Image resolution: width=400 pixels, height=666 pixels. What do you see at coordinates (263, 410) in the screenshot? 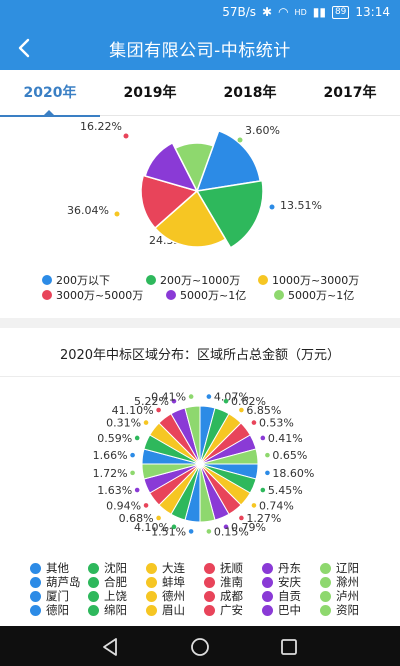
I see `slice-label: 6.85%` at bounding box center [263, 410].